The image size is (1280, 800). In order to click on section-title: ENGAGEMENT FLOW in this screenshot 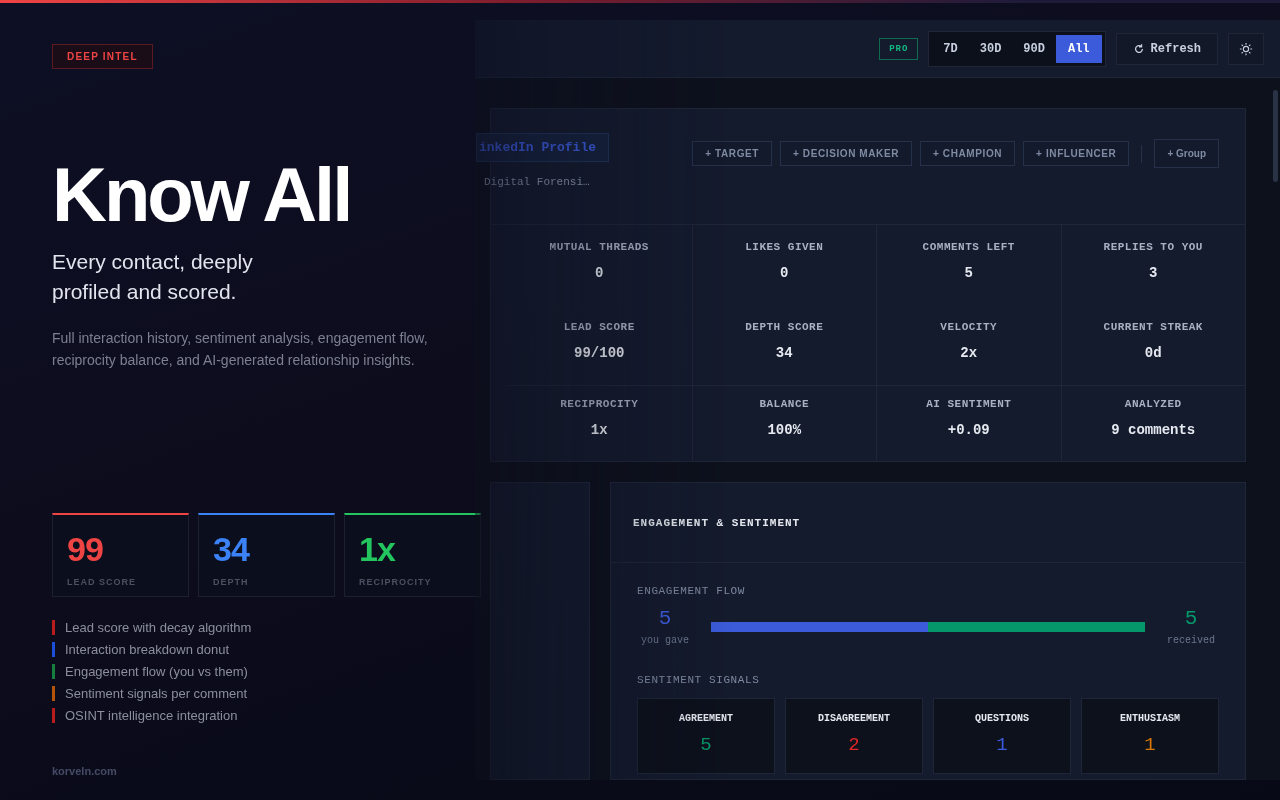, I will do `click(691, 591)`.